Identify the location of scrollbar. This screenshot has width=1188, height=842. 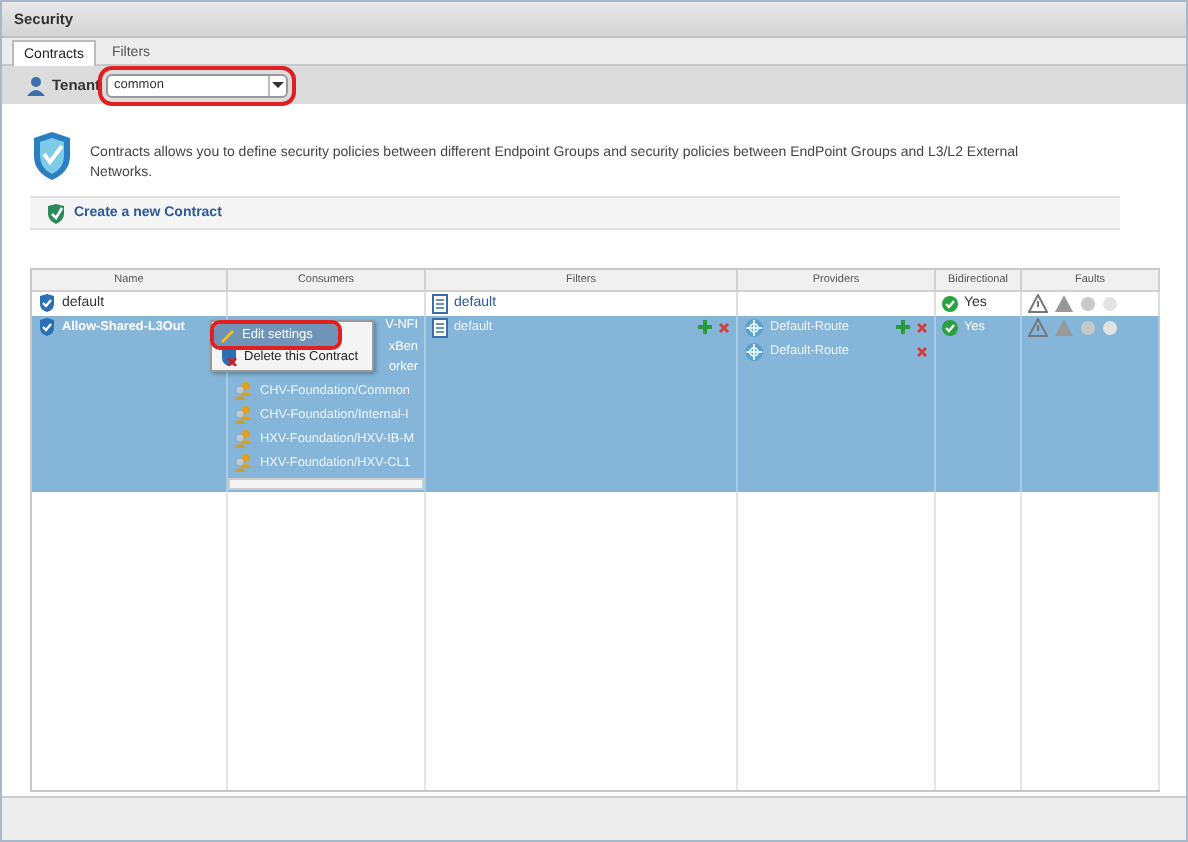
(326, 483).